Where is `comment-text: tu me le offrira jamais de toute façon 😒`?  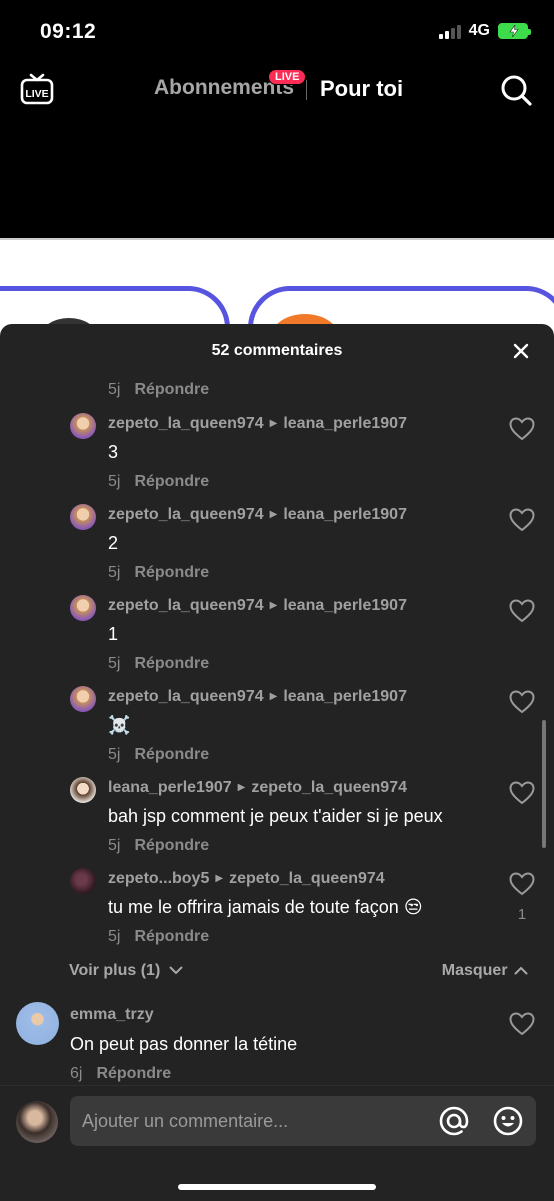
comment-text: tu me le offrira jamais de toute façon 😒 is located at coordinates (265, 907).